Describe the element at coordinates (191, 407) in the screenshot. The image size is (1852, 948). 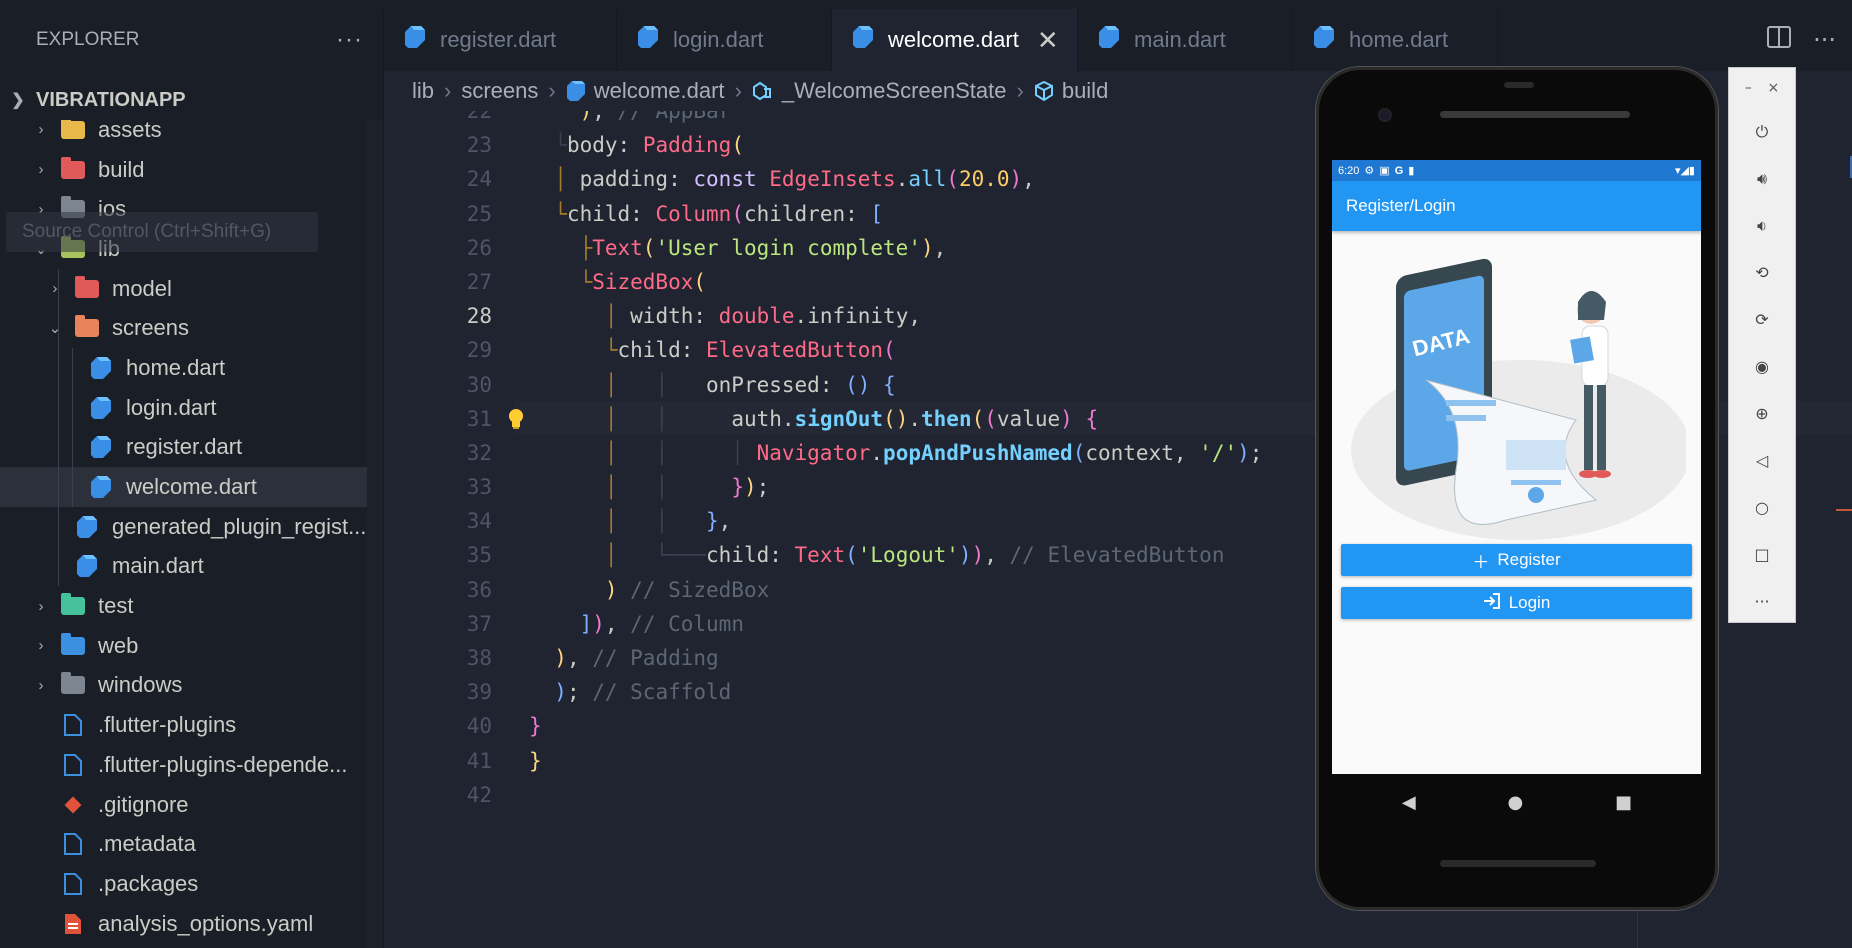
I see `tree-item: login.dart` at that location.